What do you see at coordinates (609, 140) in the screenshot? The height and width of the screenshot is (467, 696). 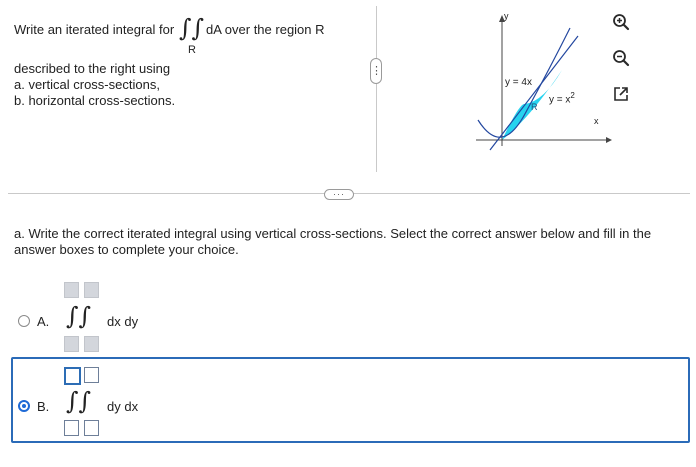 I see `x-axis-arrow` at bounding box center [609, 140].